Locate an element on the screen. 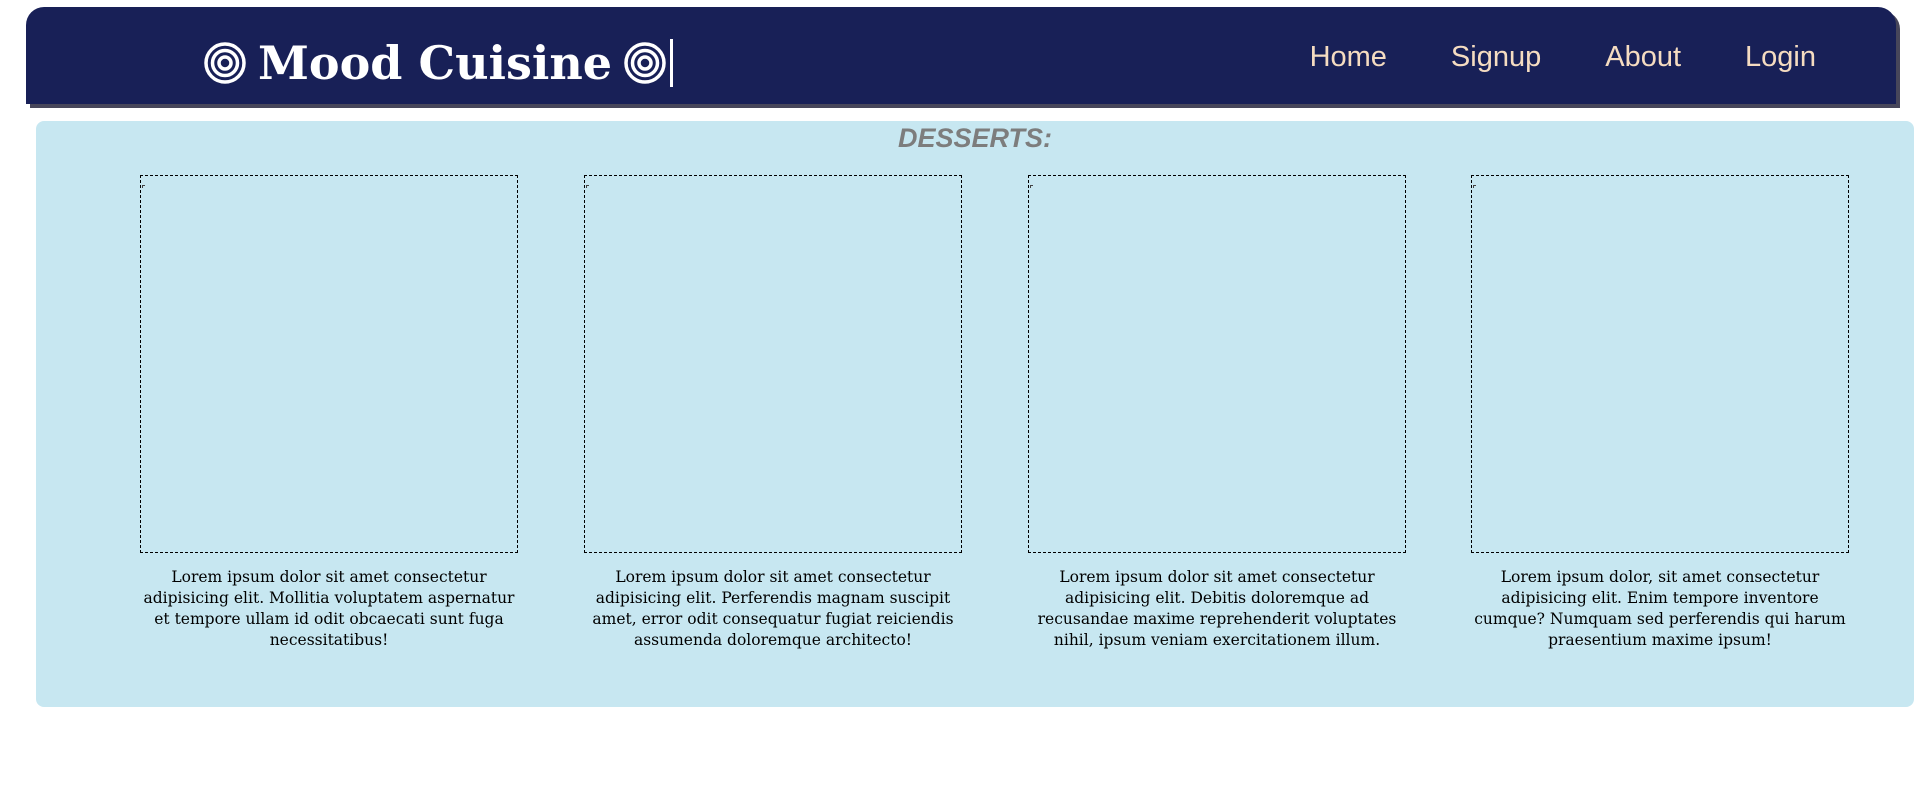 The width and height of the screenshot is (1919, 808). nav-link-about: About is located at coordinates (1643, 57).